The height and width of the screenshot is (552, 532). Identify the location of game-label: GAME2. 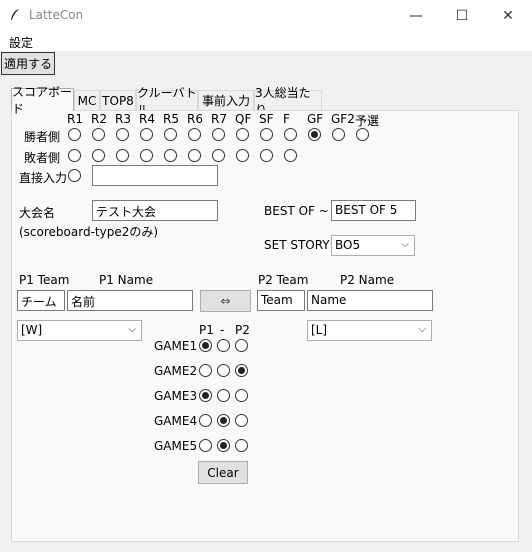
(176, 371).